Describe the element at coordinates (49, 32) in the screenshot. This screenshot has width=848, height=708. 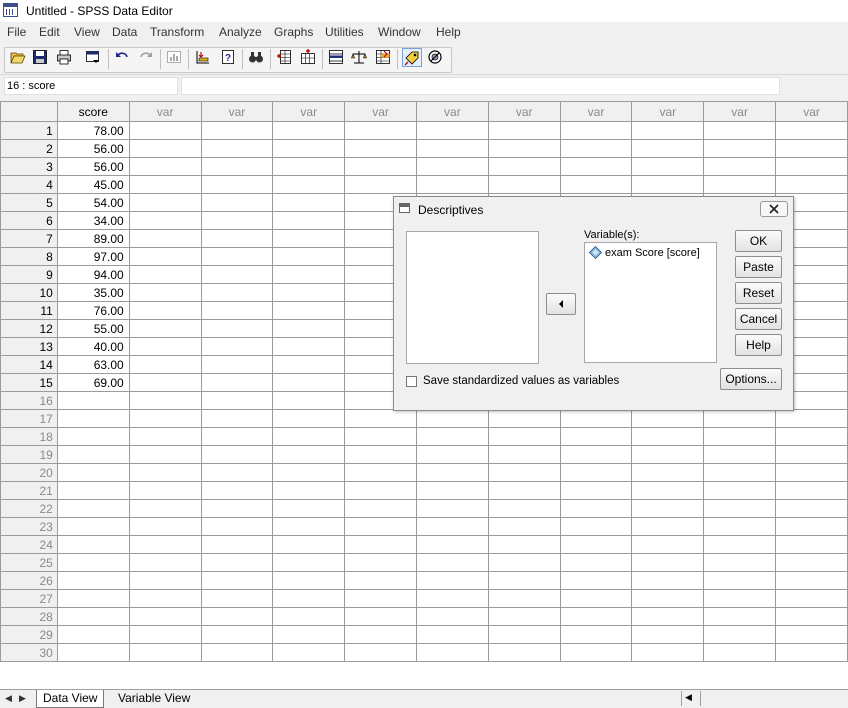
I see `menu-edit: Edit` at that location.